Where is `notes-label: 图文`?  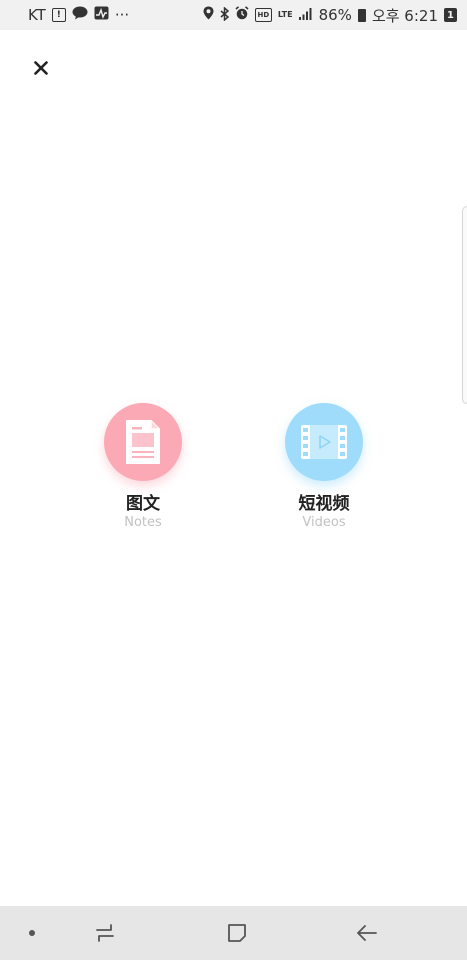 notes-label: 图文 is located at coordinates (143, 504).